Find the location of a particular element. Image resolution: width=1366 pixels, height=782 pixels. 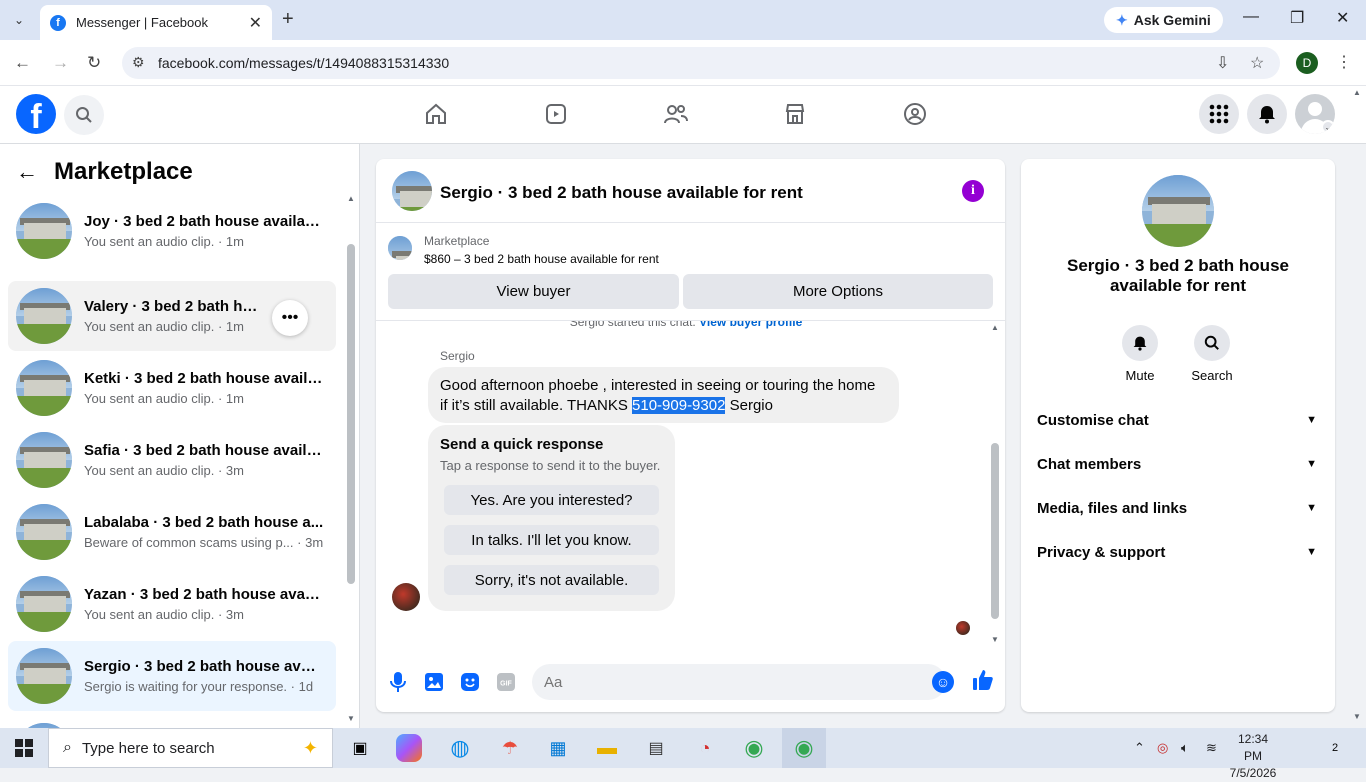

mute-button: Mute is located at coordinates (1140, 354).